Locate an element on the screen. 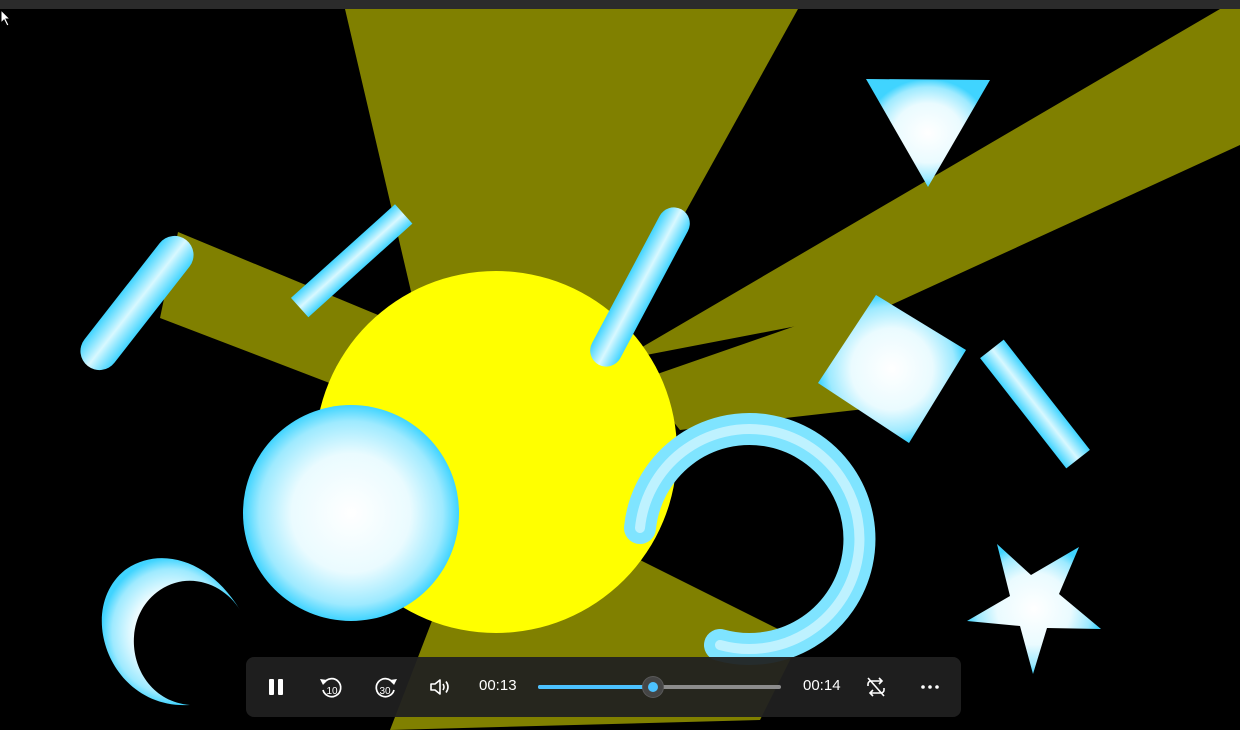 This screenshot has height=730, width=1240. seek-bar-progress is located at coordinates (595, 687).